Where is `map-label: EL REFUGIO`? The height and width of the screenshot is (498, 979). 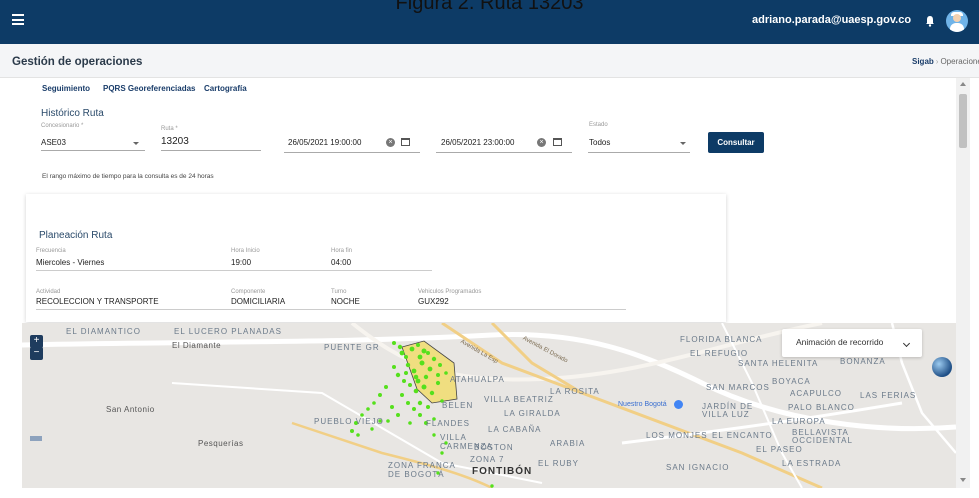 map-label: EL REFUGIO is located at coordinates (719, 353).